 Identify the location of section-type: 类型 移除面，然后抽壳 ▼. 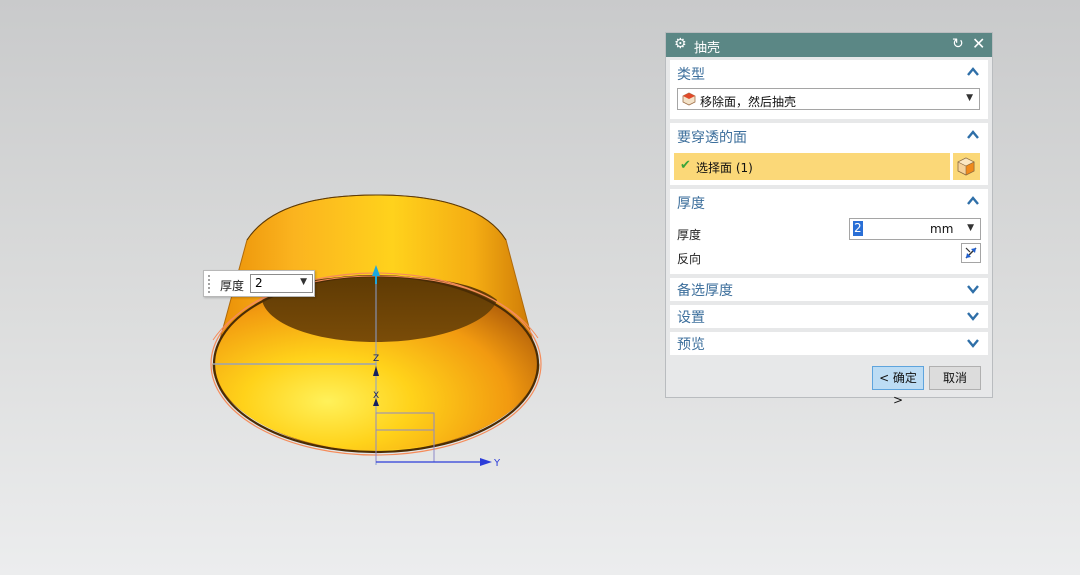
(829, 89).